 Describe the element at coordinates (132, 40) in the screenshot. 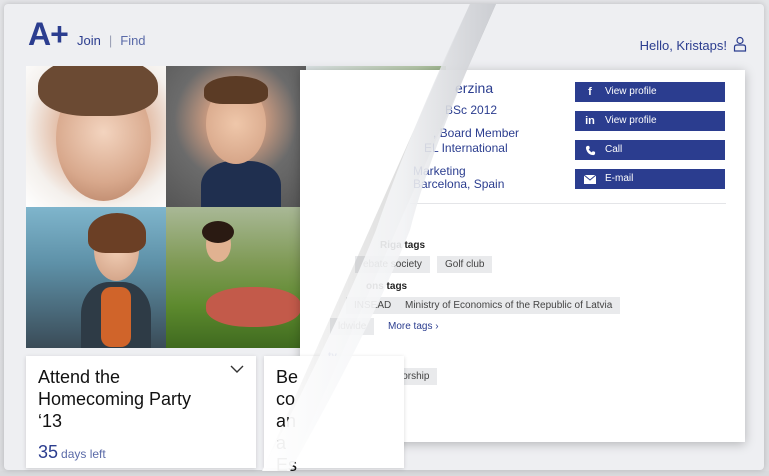

I see `nav-find: Find` at that location.